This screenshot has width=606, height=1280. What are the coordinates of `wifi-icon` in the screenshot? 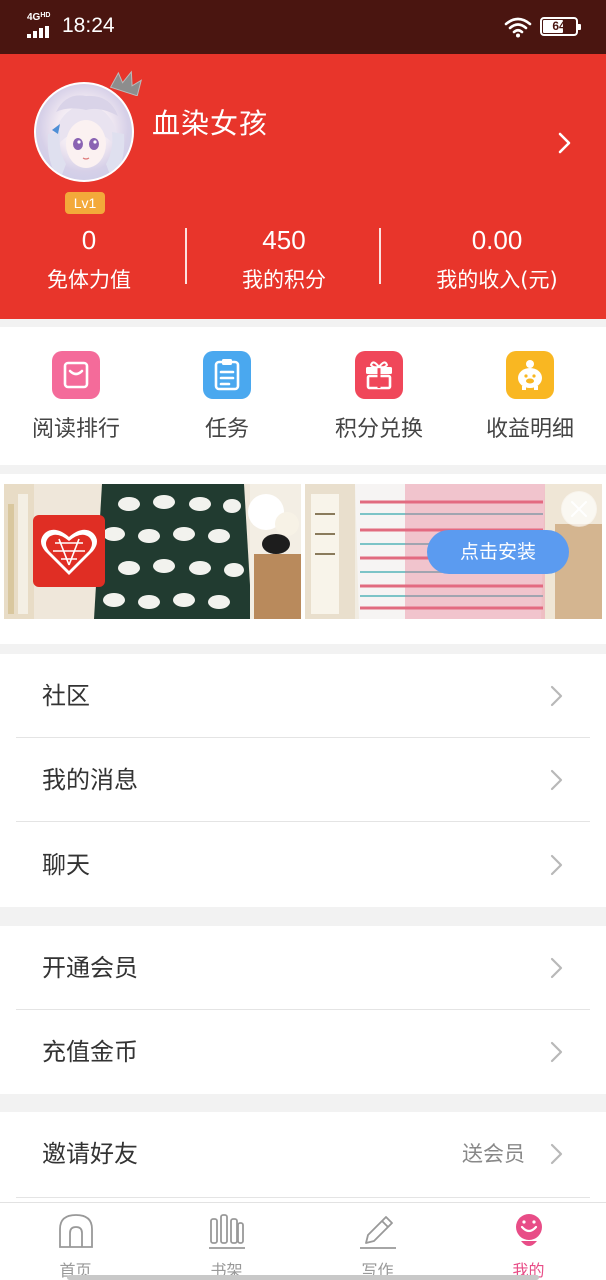 It's located at (518, 27).